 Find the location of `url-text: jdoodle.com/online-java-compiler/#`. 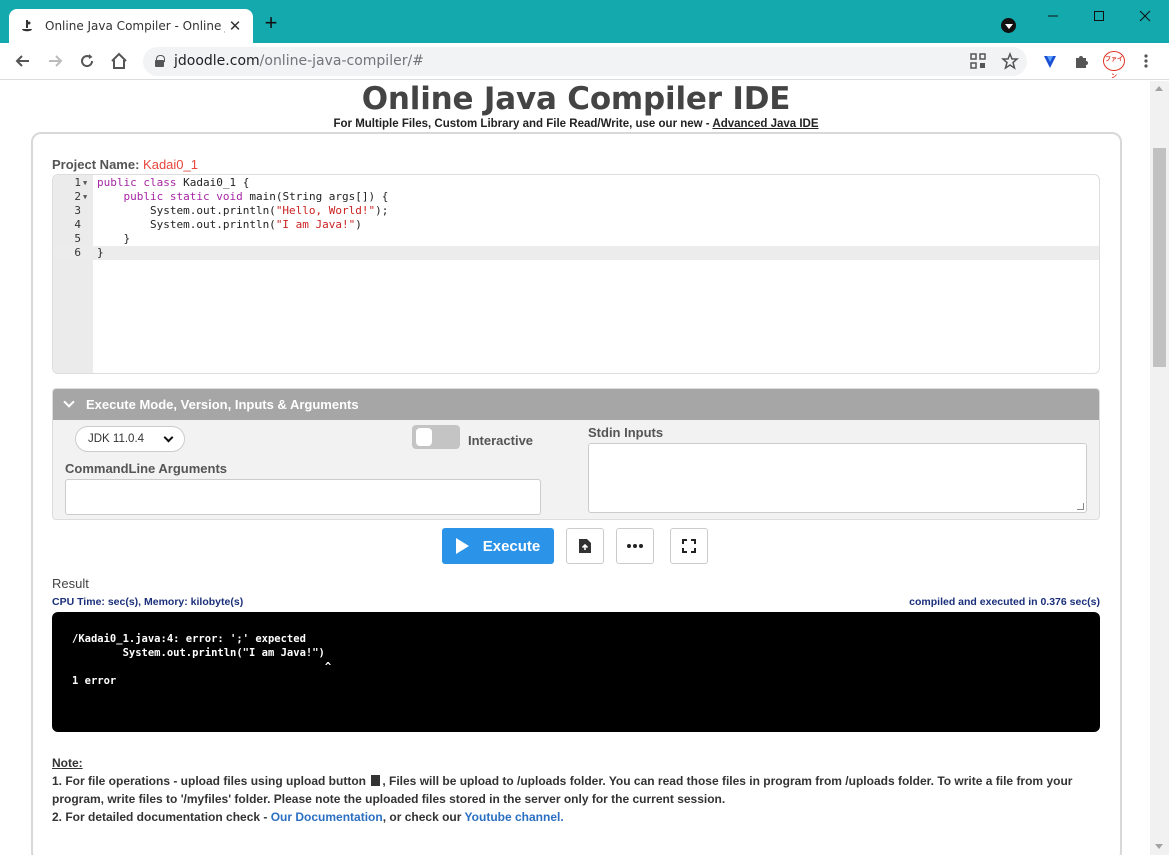

url-text: jdoodle.com/online-java-compiler/# is located at coordinates (299, 61).